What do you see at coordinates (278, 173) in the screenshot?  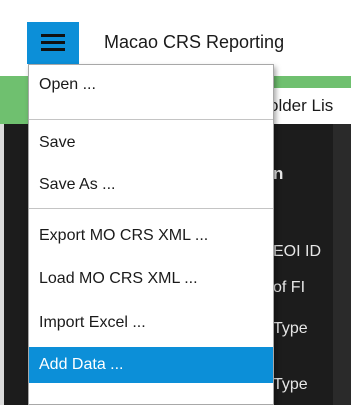 I see `column-header: n` at bounding box center [278, 173].